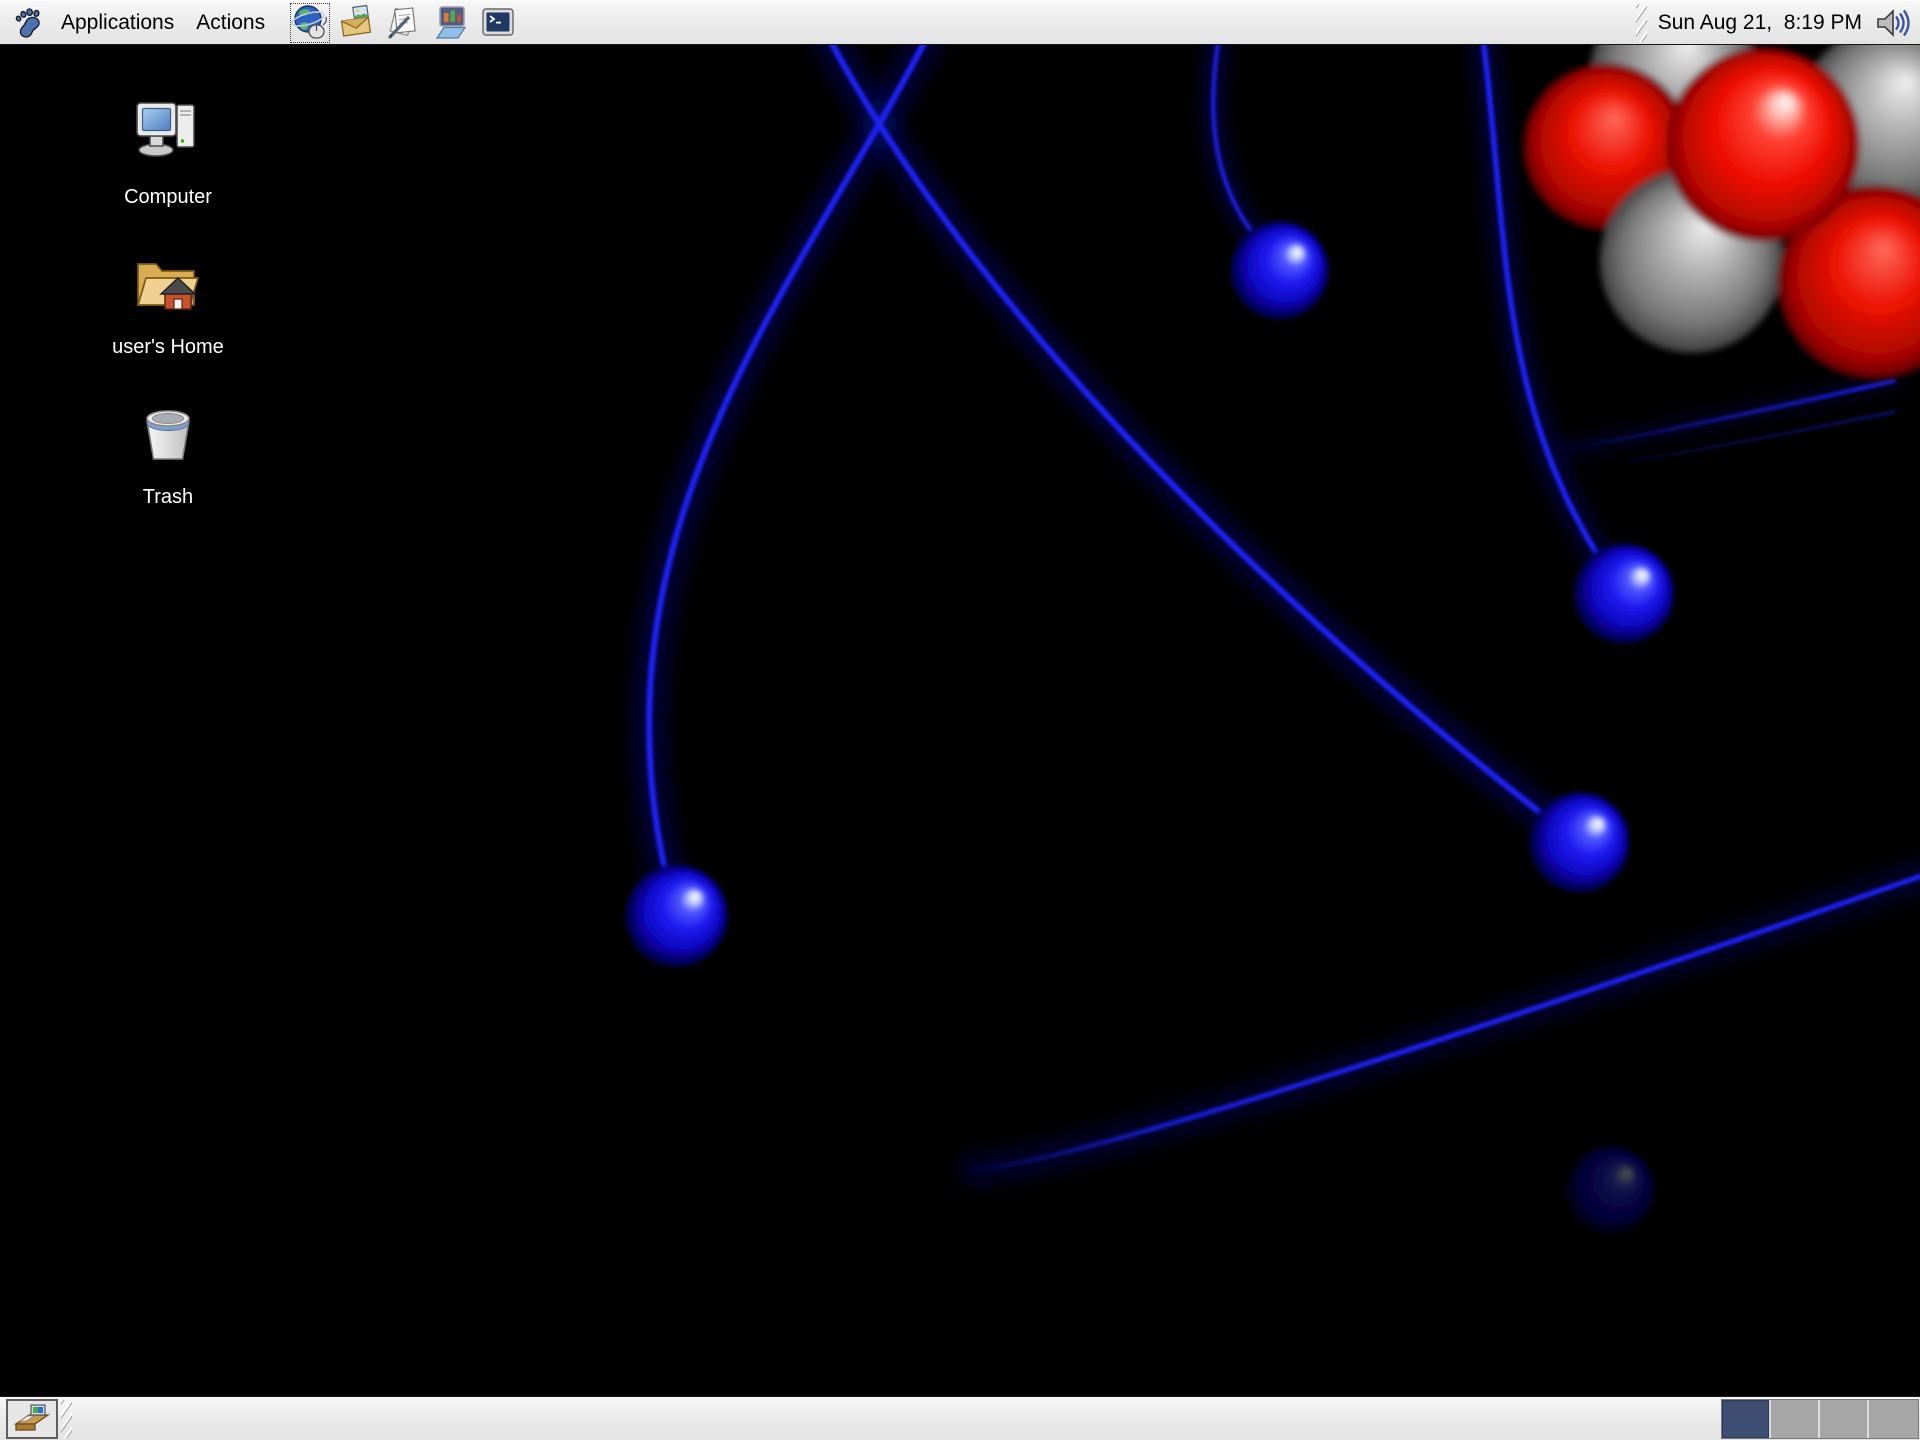  I want to click on presentation-launcher, so click(451, 23).